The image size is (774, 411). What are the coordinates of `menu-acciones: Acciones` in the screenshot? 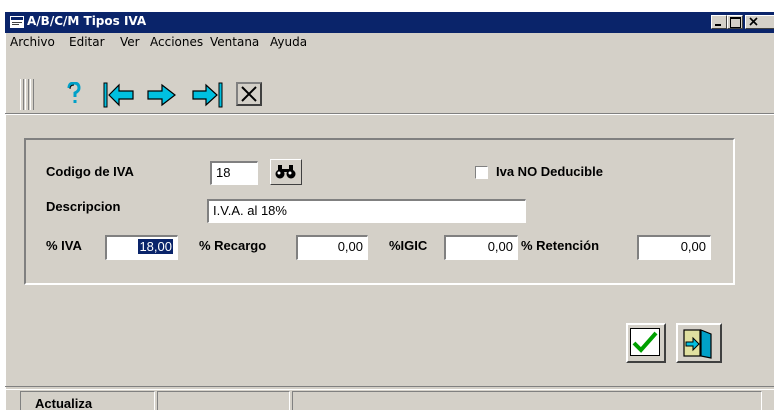 It's located at (176, 42).